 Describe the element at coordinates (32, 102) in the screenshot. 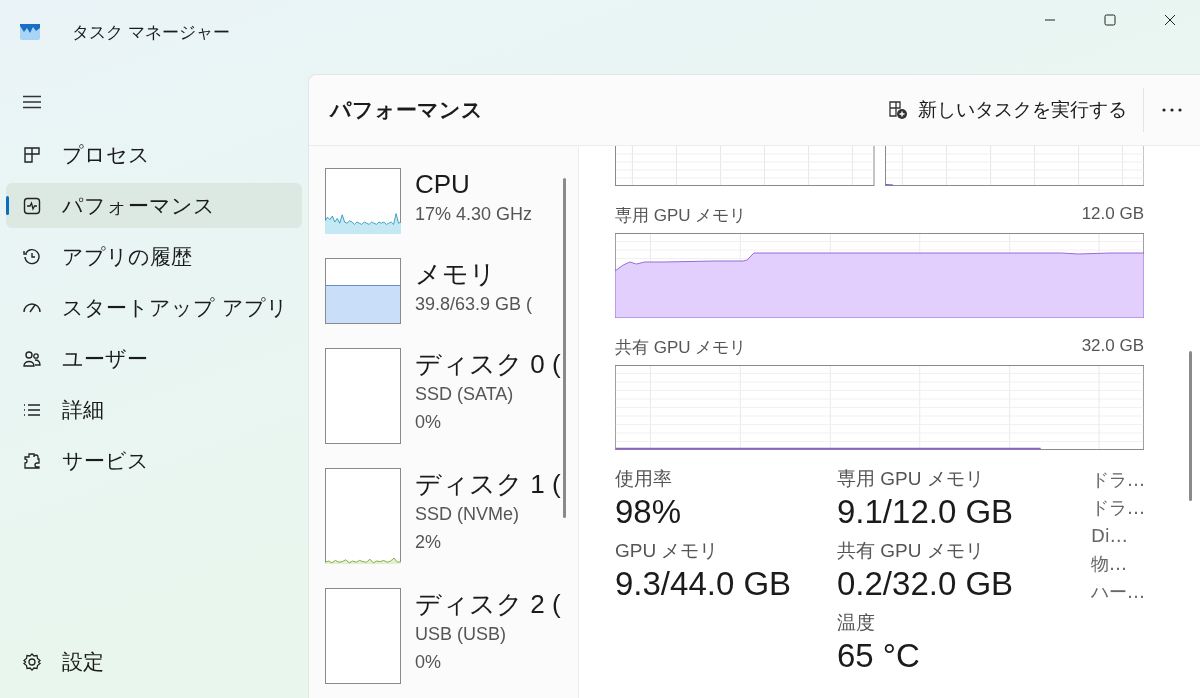

I see `menu-icon` at that location.